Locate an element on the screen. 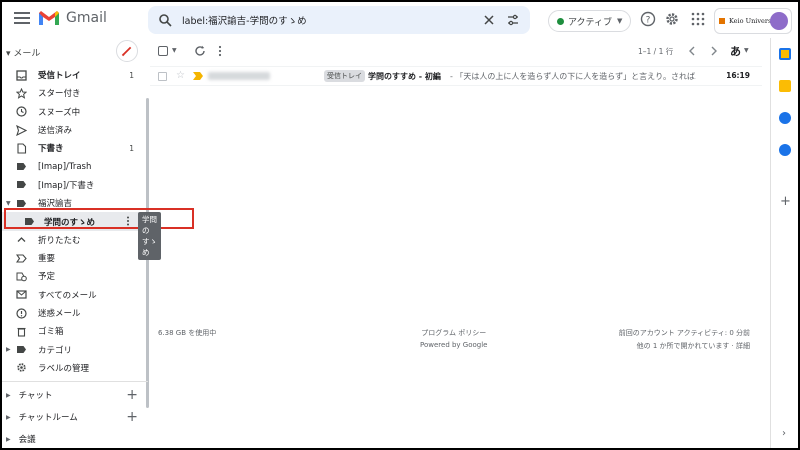 The image size is (800, 450). sidebar-item: スター付き is located at coordinates (75, 93).